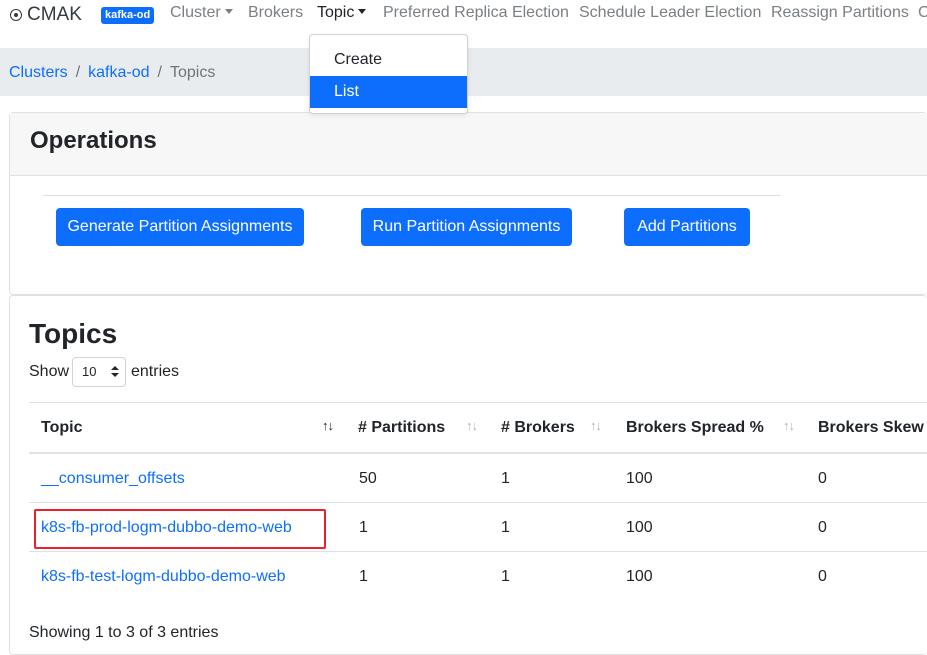 This screenshot has height=655, width=927. What do you see at coordinates (466, 227) in the screenshot?
I see `run-partition-assignments-button: Run Partition Assignments` at bounding box center [466, 227].